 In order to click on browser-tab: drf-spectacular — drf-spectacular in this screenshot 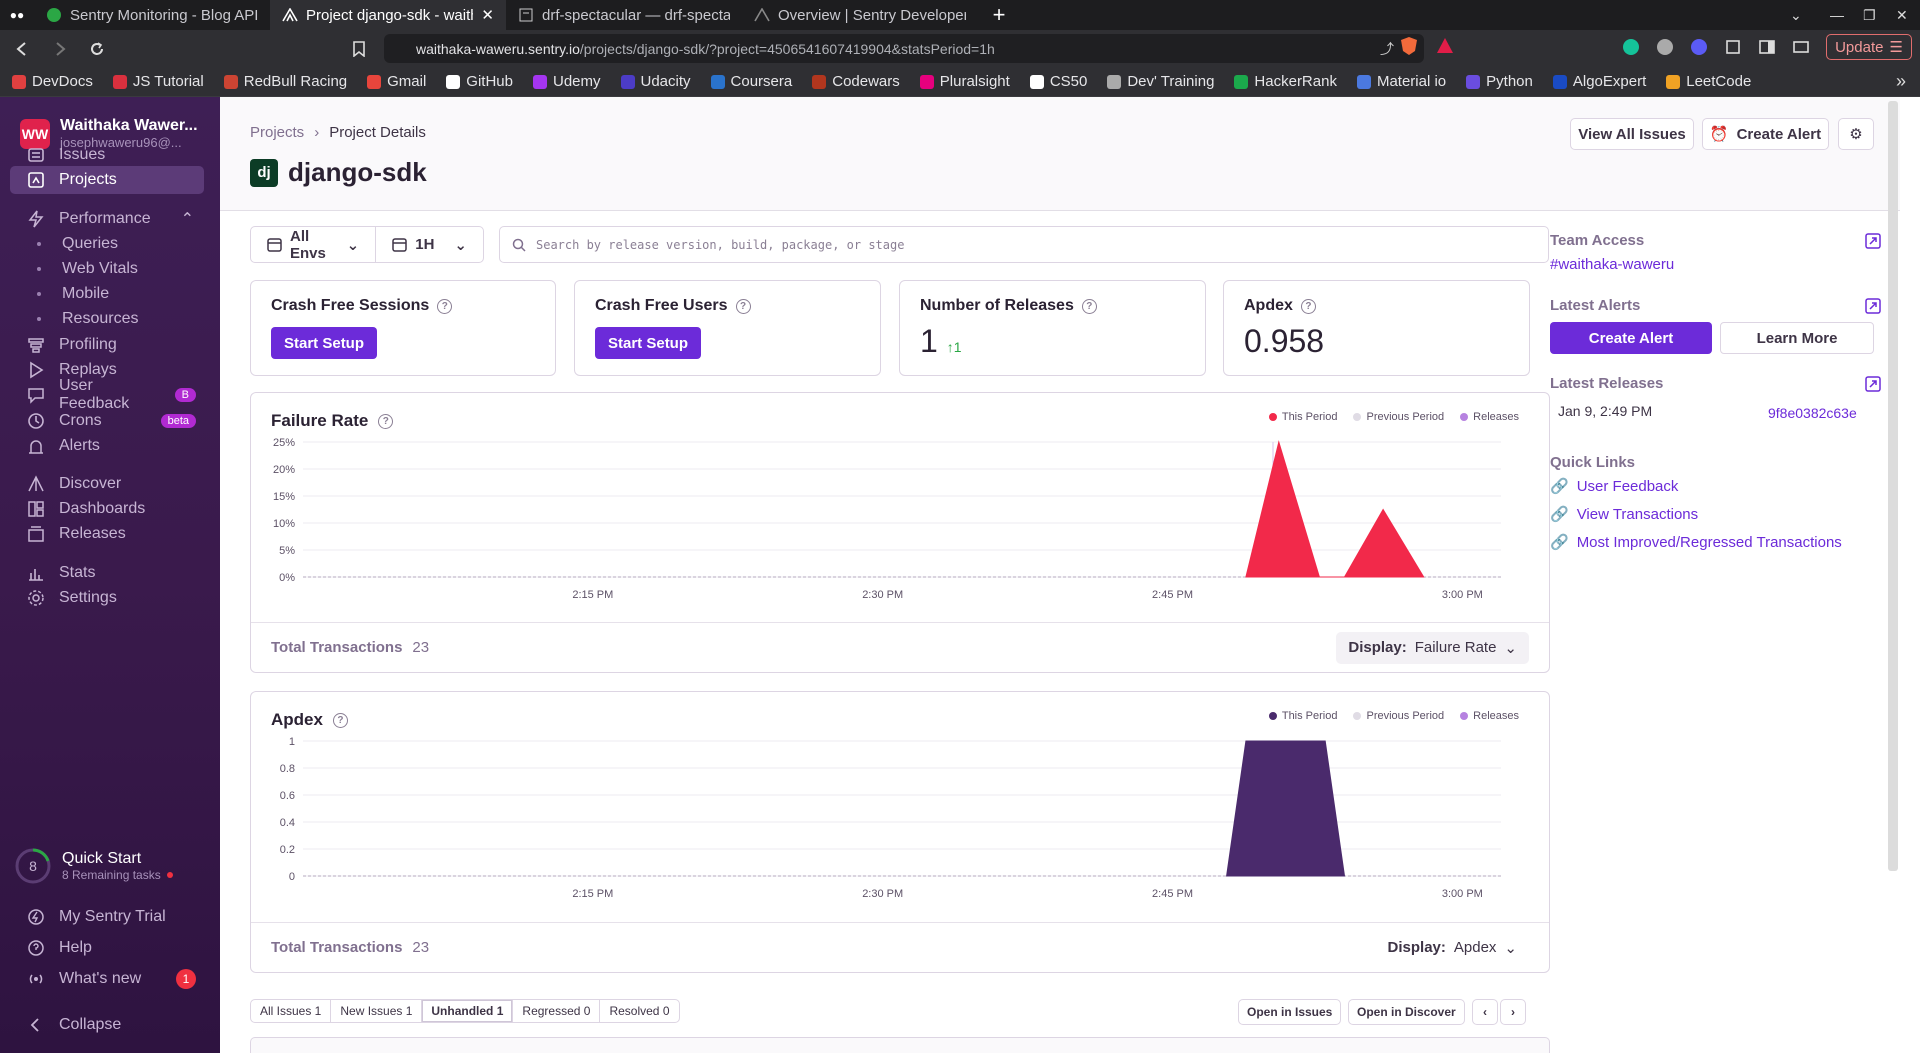, I will do `click(624, 15)`.